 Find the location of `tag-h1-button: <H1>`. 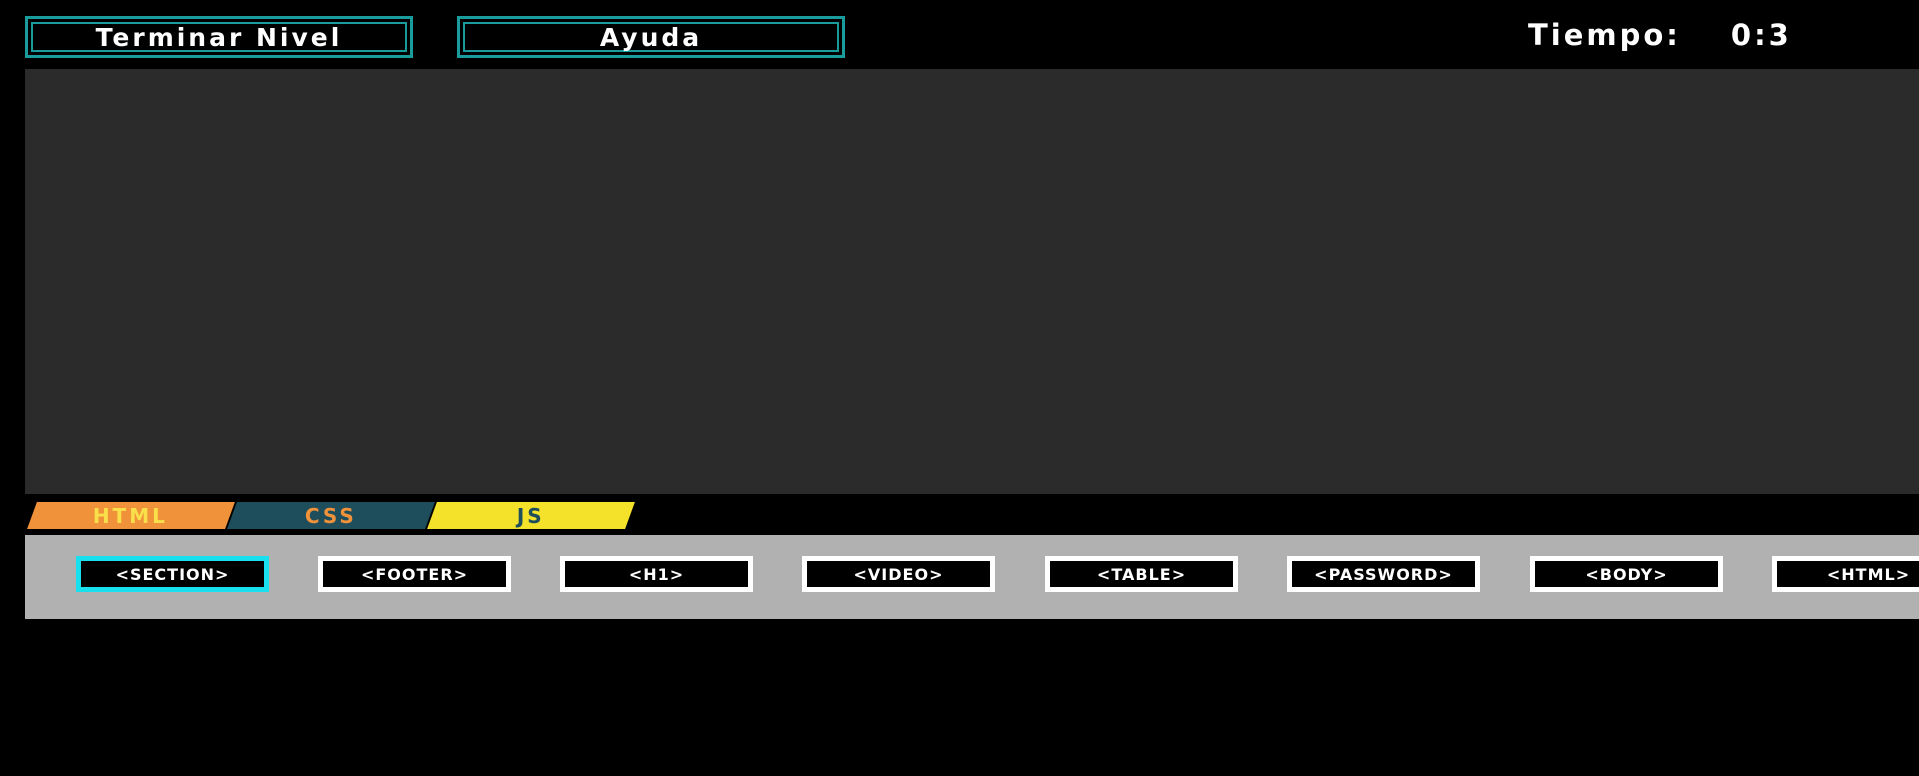

tag-h1-button: <H1> is located at coordinates (656, 574).